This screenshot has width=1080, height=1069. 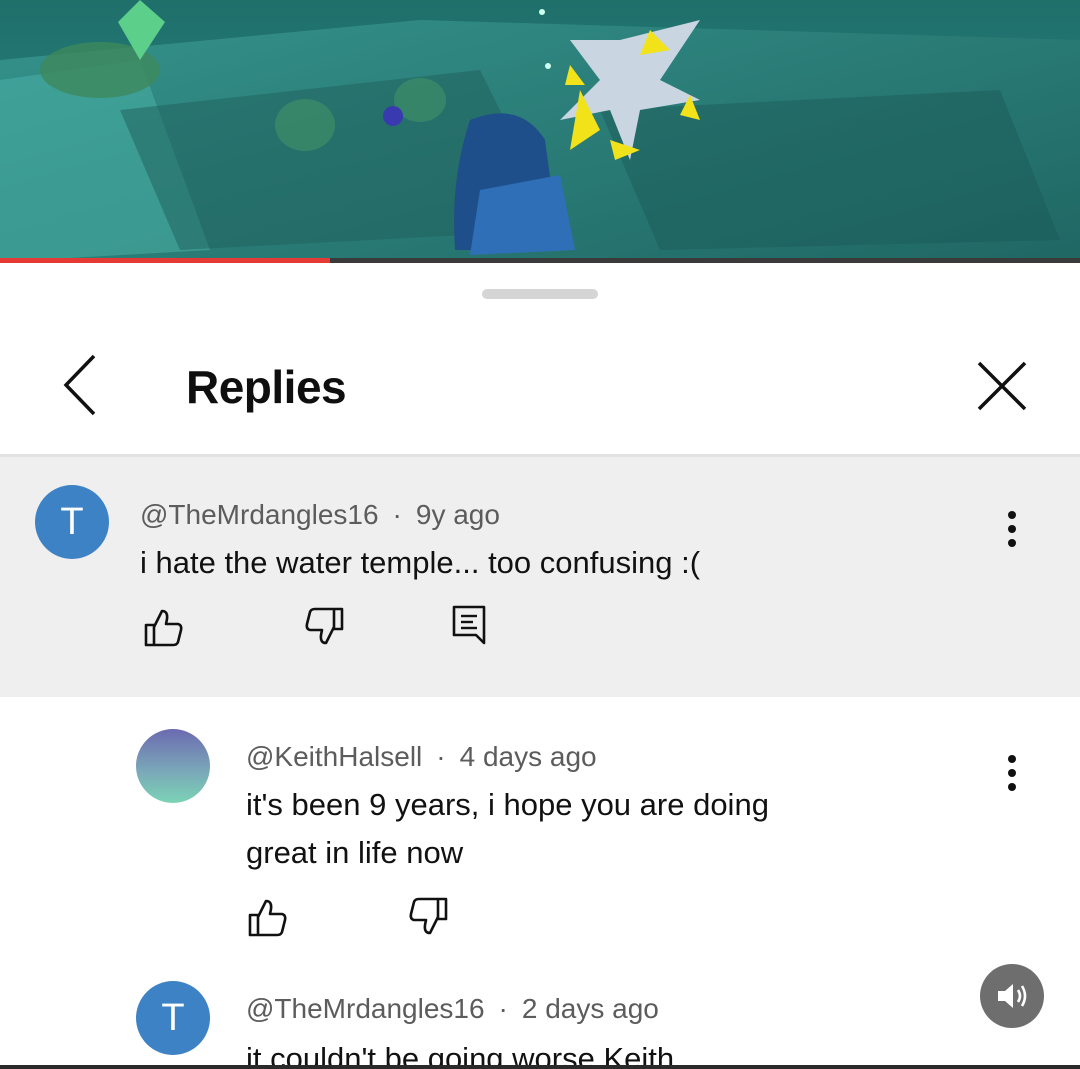 I want to click on chevron-left-icon, so click(x=79, y=385).